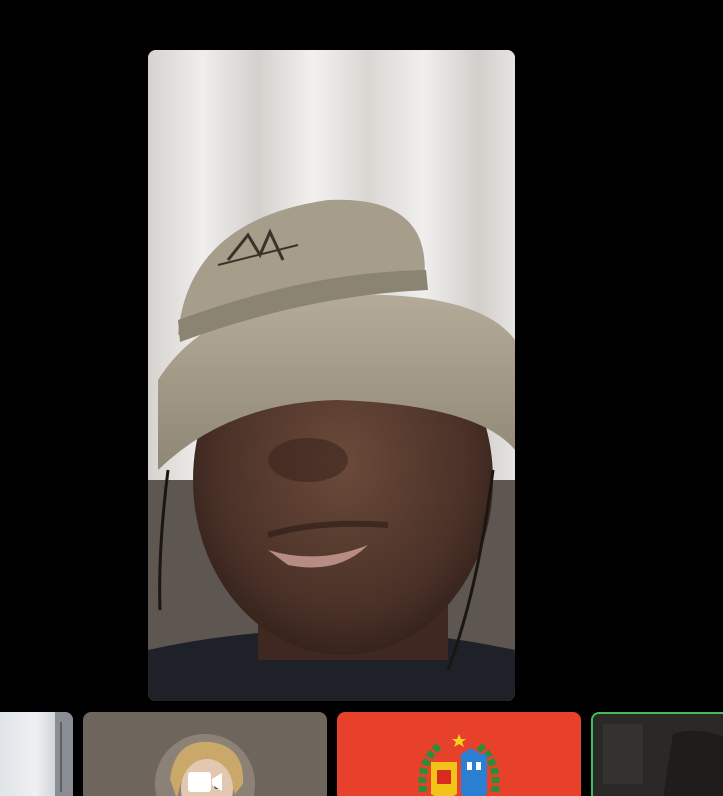  I want to click on participant-thumbnail-4-active, so click(657, 754).